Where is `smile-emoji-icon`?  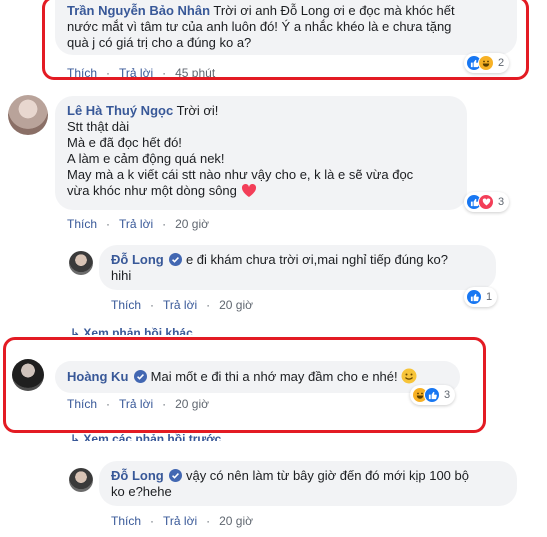
smile-emoji-icon is located at coordinates (409, 376).